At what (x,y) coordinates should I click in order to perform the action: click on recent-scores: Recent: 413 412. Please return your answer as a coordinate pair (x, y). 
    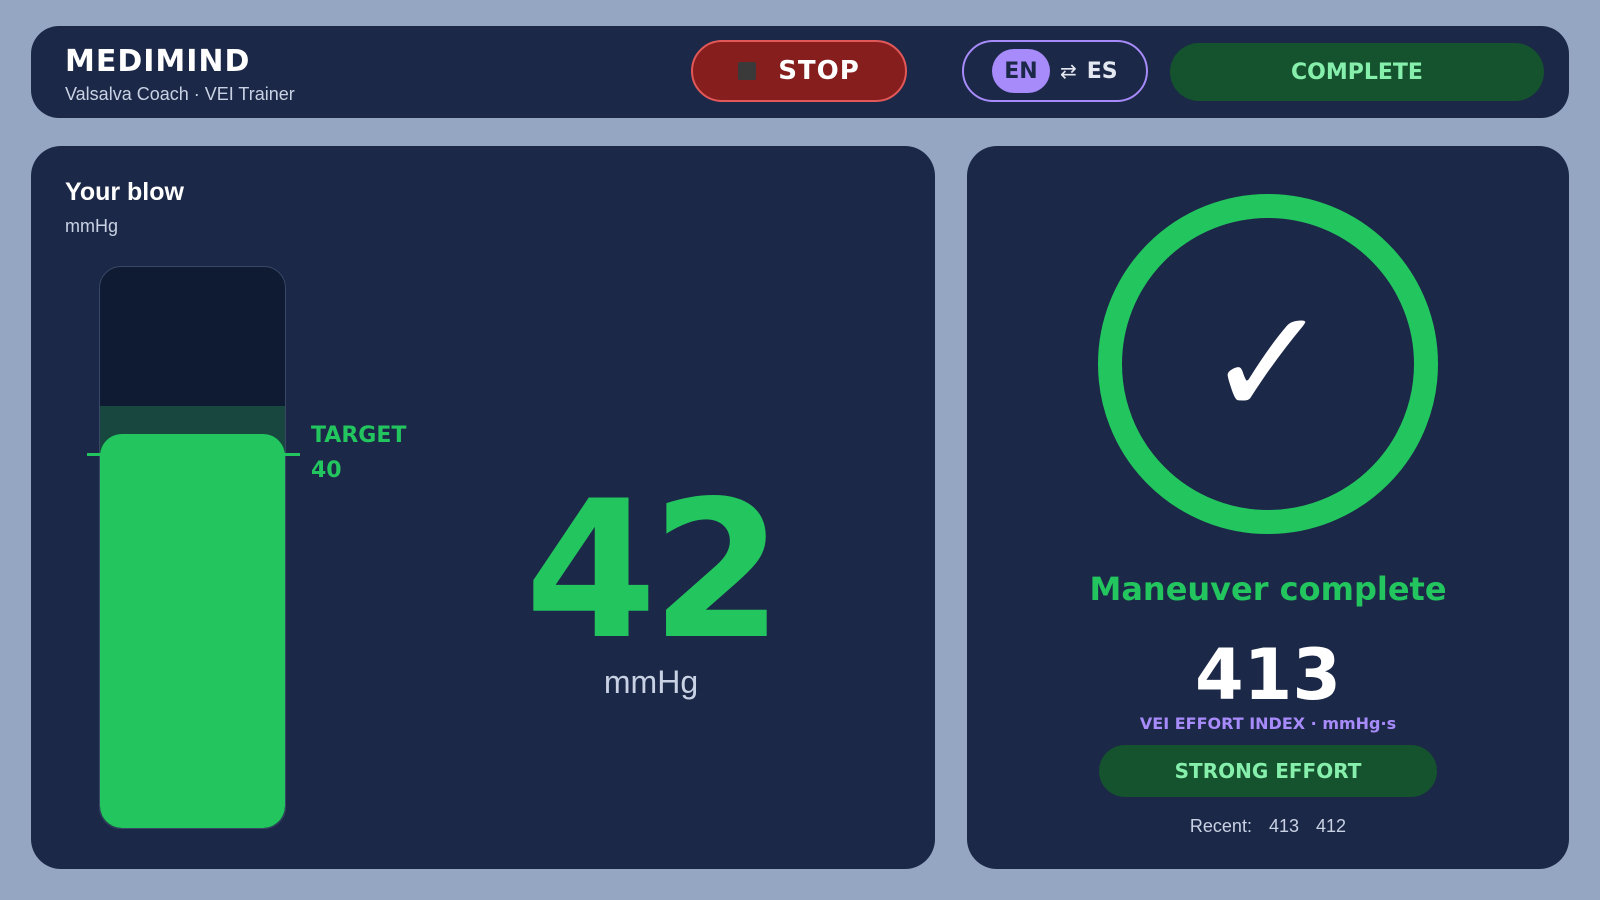
    Looking at the image, I should click on (1268, 826).